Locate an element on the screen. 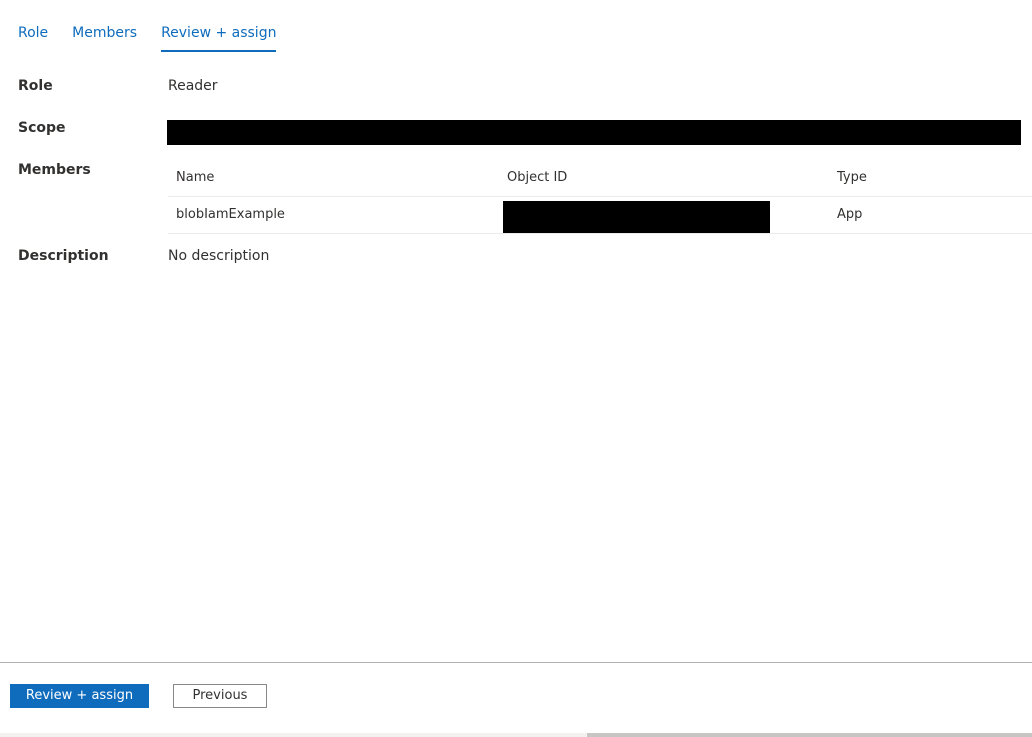  previous-button: Previous is located at coordinates (220, 696).